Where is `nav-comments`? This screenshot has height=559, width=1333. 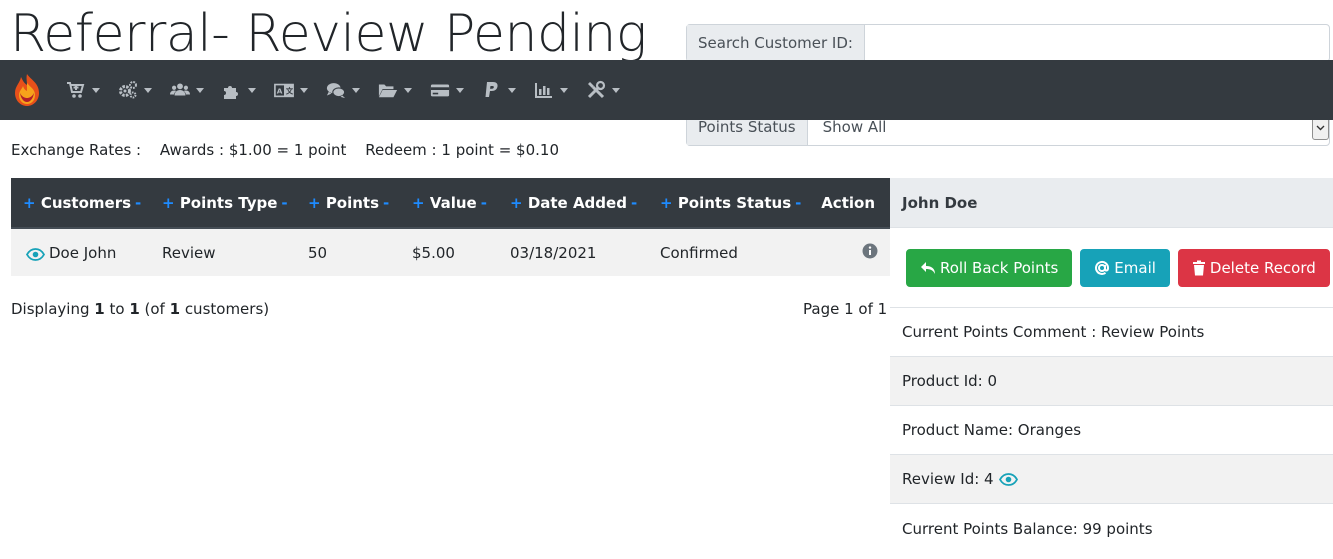
nav-comments is located at coordinates (343, 90).